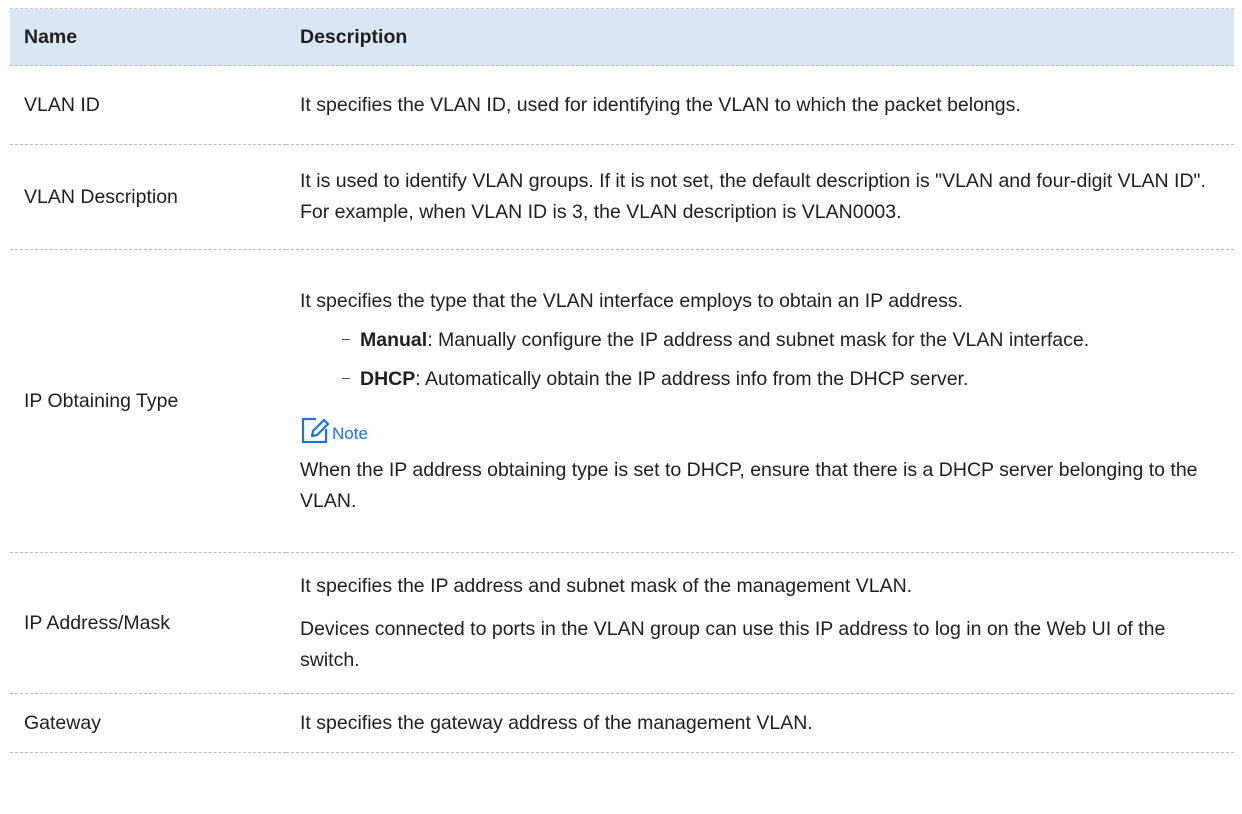 Image resolution: width=1242 pixels, height=814 pixels. Describe the element at coordinates (148, 623) in the screenshot. I see `param-name-ip-address-mask: IP Address/Mask` at that location.